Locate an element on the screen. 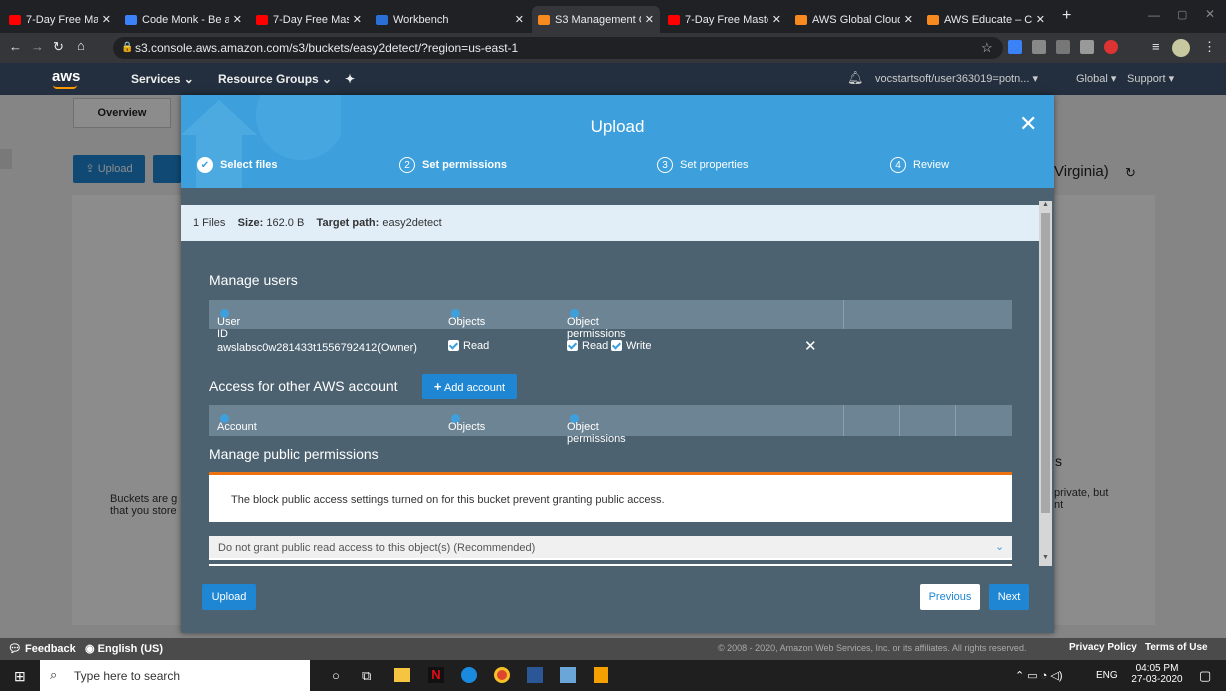 The height and width of the screenshot is (691, 1226). notifications-icon: ▢ is located at coordinates (1205, 676).